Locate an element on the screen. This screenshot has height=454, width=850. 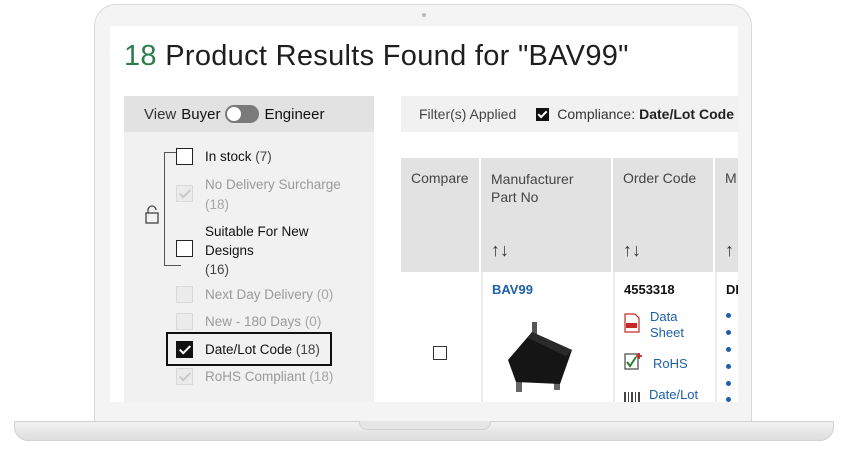
filter-new-180-days: New - 180 Days (0) is located at coordinates (248, 322).